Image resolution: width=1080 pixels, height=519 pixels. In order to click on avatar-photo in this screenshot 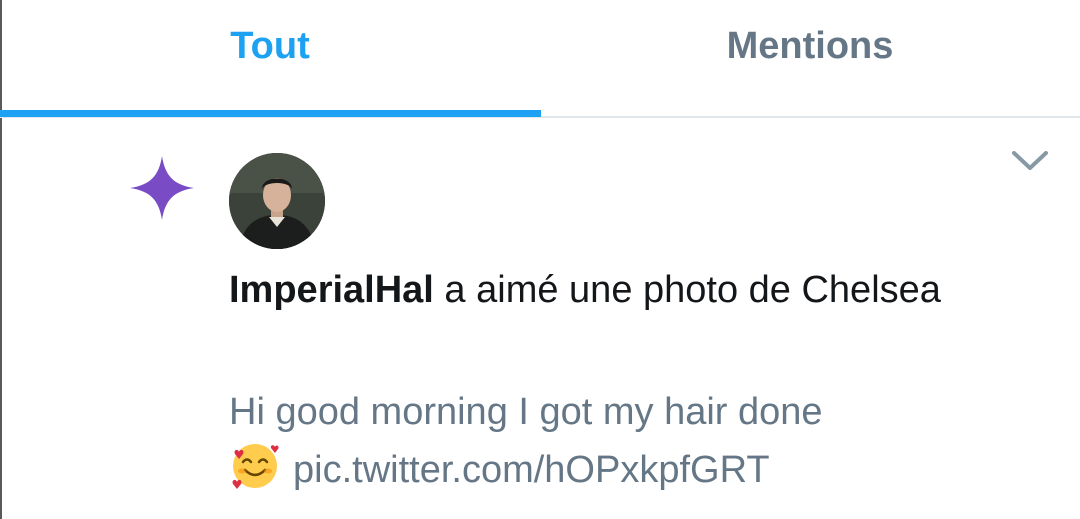, I will do `click(277, 201)`.